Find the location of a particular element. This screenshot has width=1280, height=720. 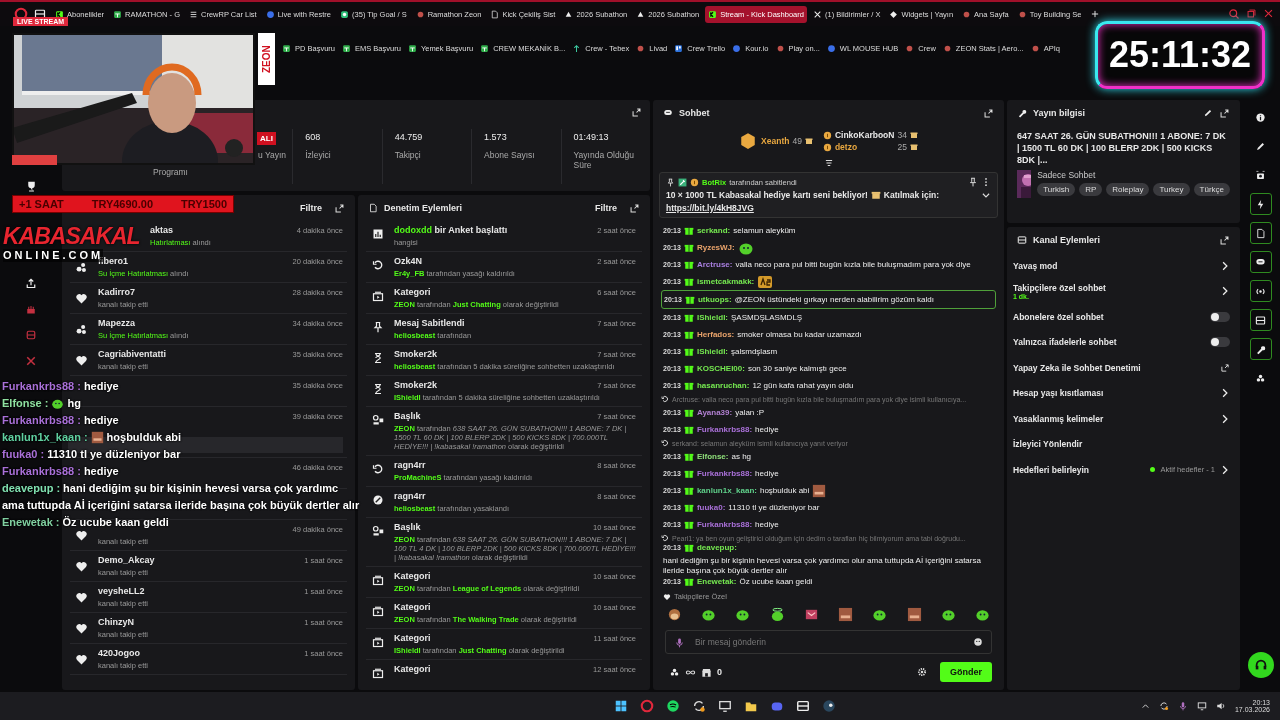

bolt-icon is located at coordinates (1260, 204).